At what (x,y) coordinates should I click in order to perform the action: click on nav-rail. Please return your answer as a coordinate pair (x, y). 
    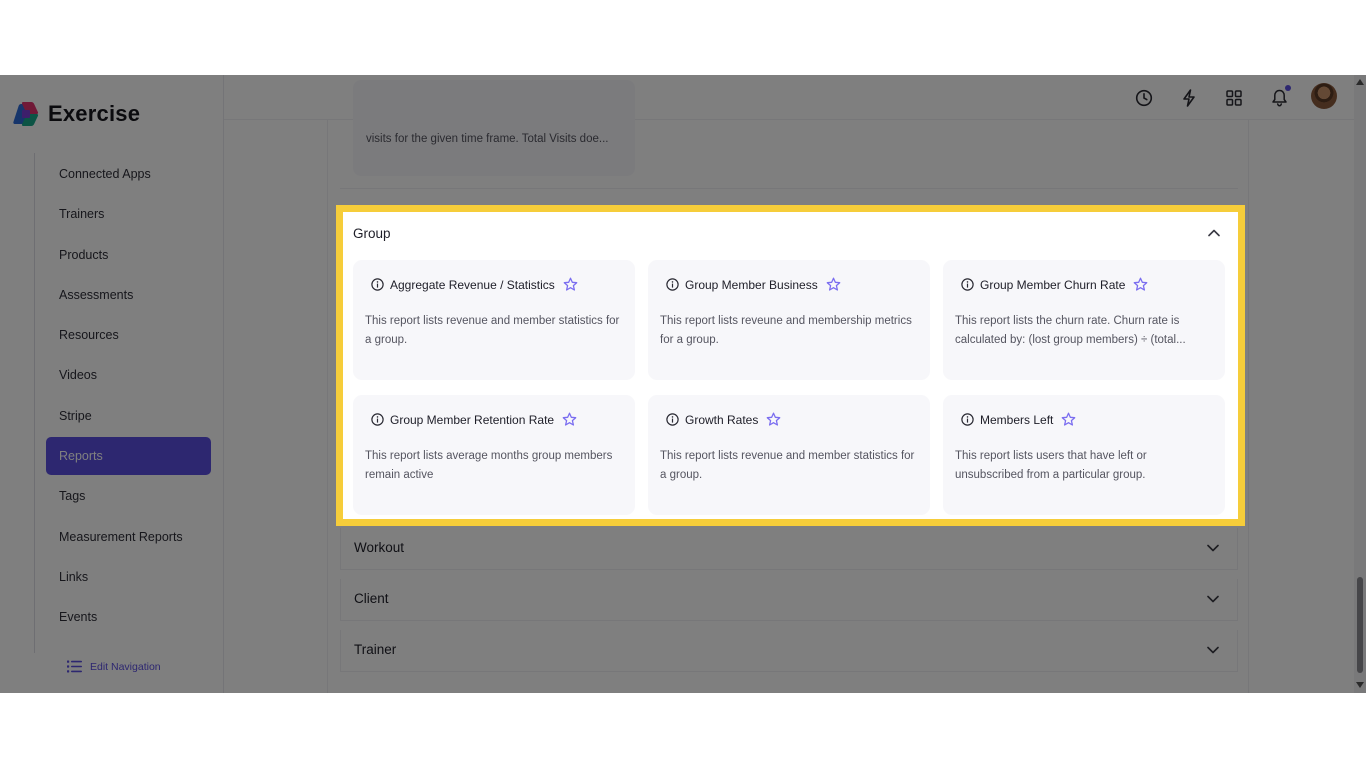
    Looking at the image, I should click on (34, 403).